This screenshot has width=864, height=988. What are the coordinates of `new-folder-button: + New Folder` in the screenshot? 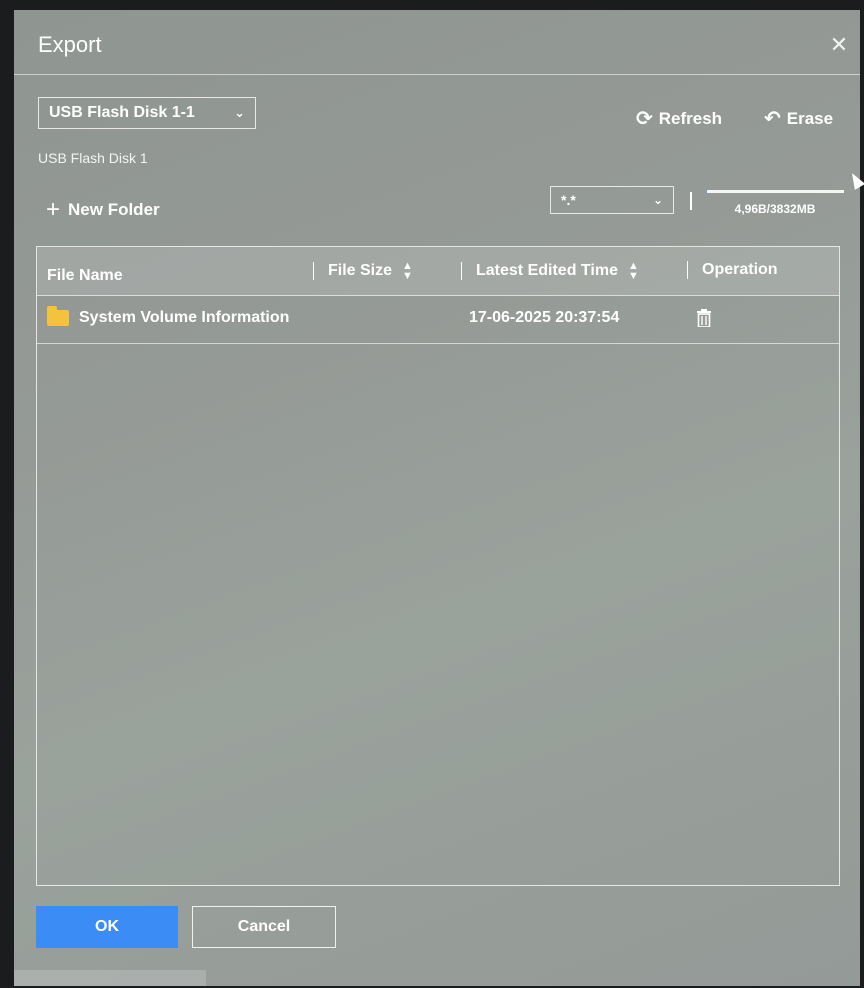 It's located at (103, 209).